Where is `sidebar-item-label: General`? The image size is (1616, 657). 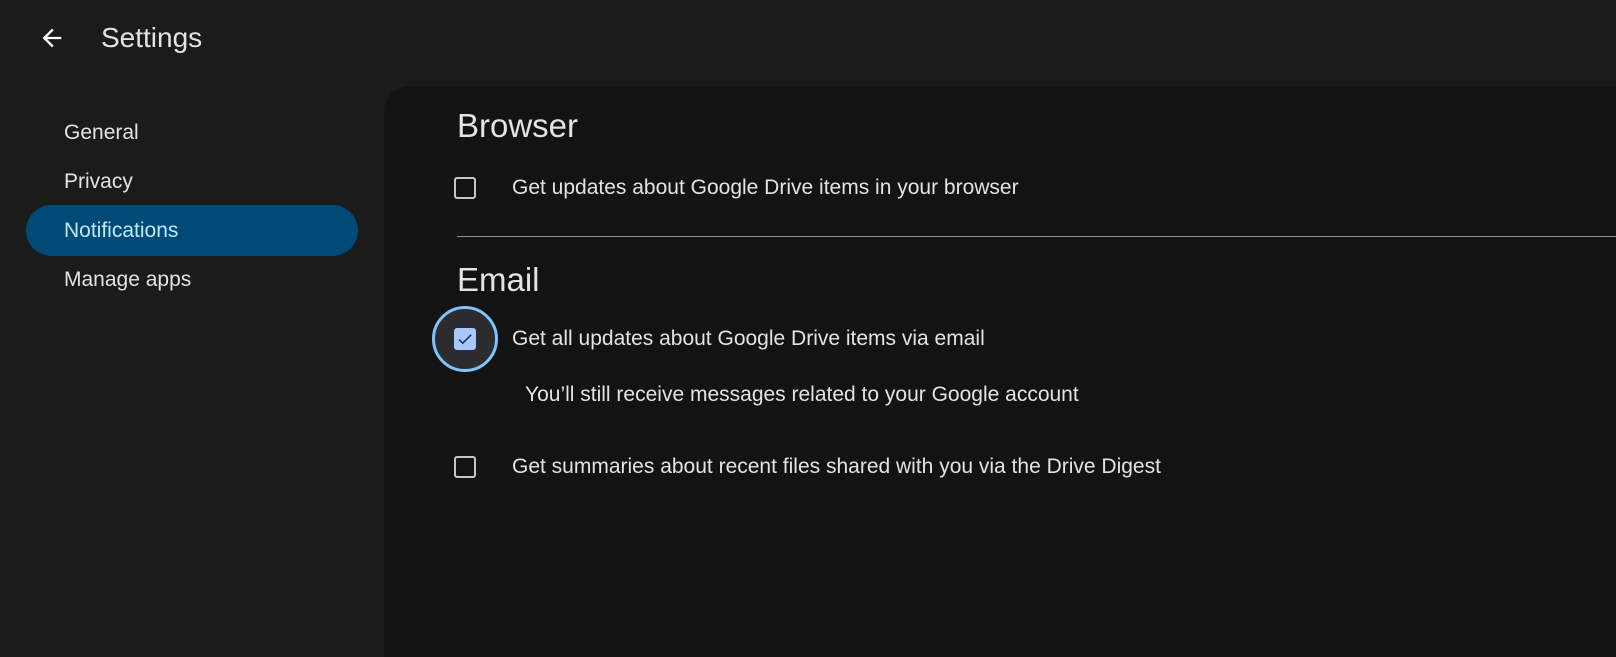 sidebar-item-label: General is located at coordinates (101, 132).